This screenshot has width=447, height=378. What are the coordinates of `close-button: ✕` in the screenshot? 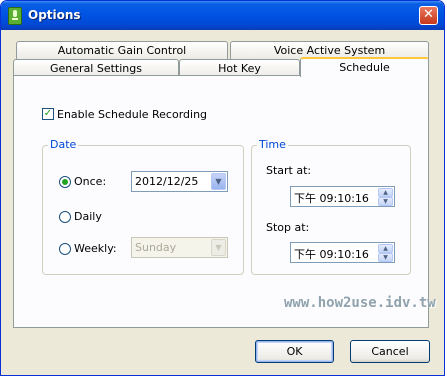 It's located at (428, 15).